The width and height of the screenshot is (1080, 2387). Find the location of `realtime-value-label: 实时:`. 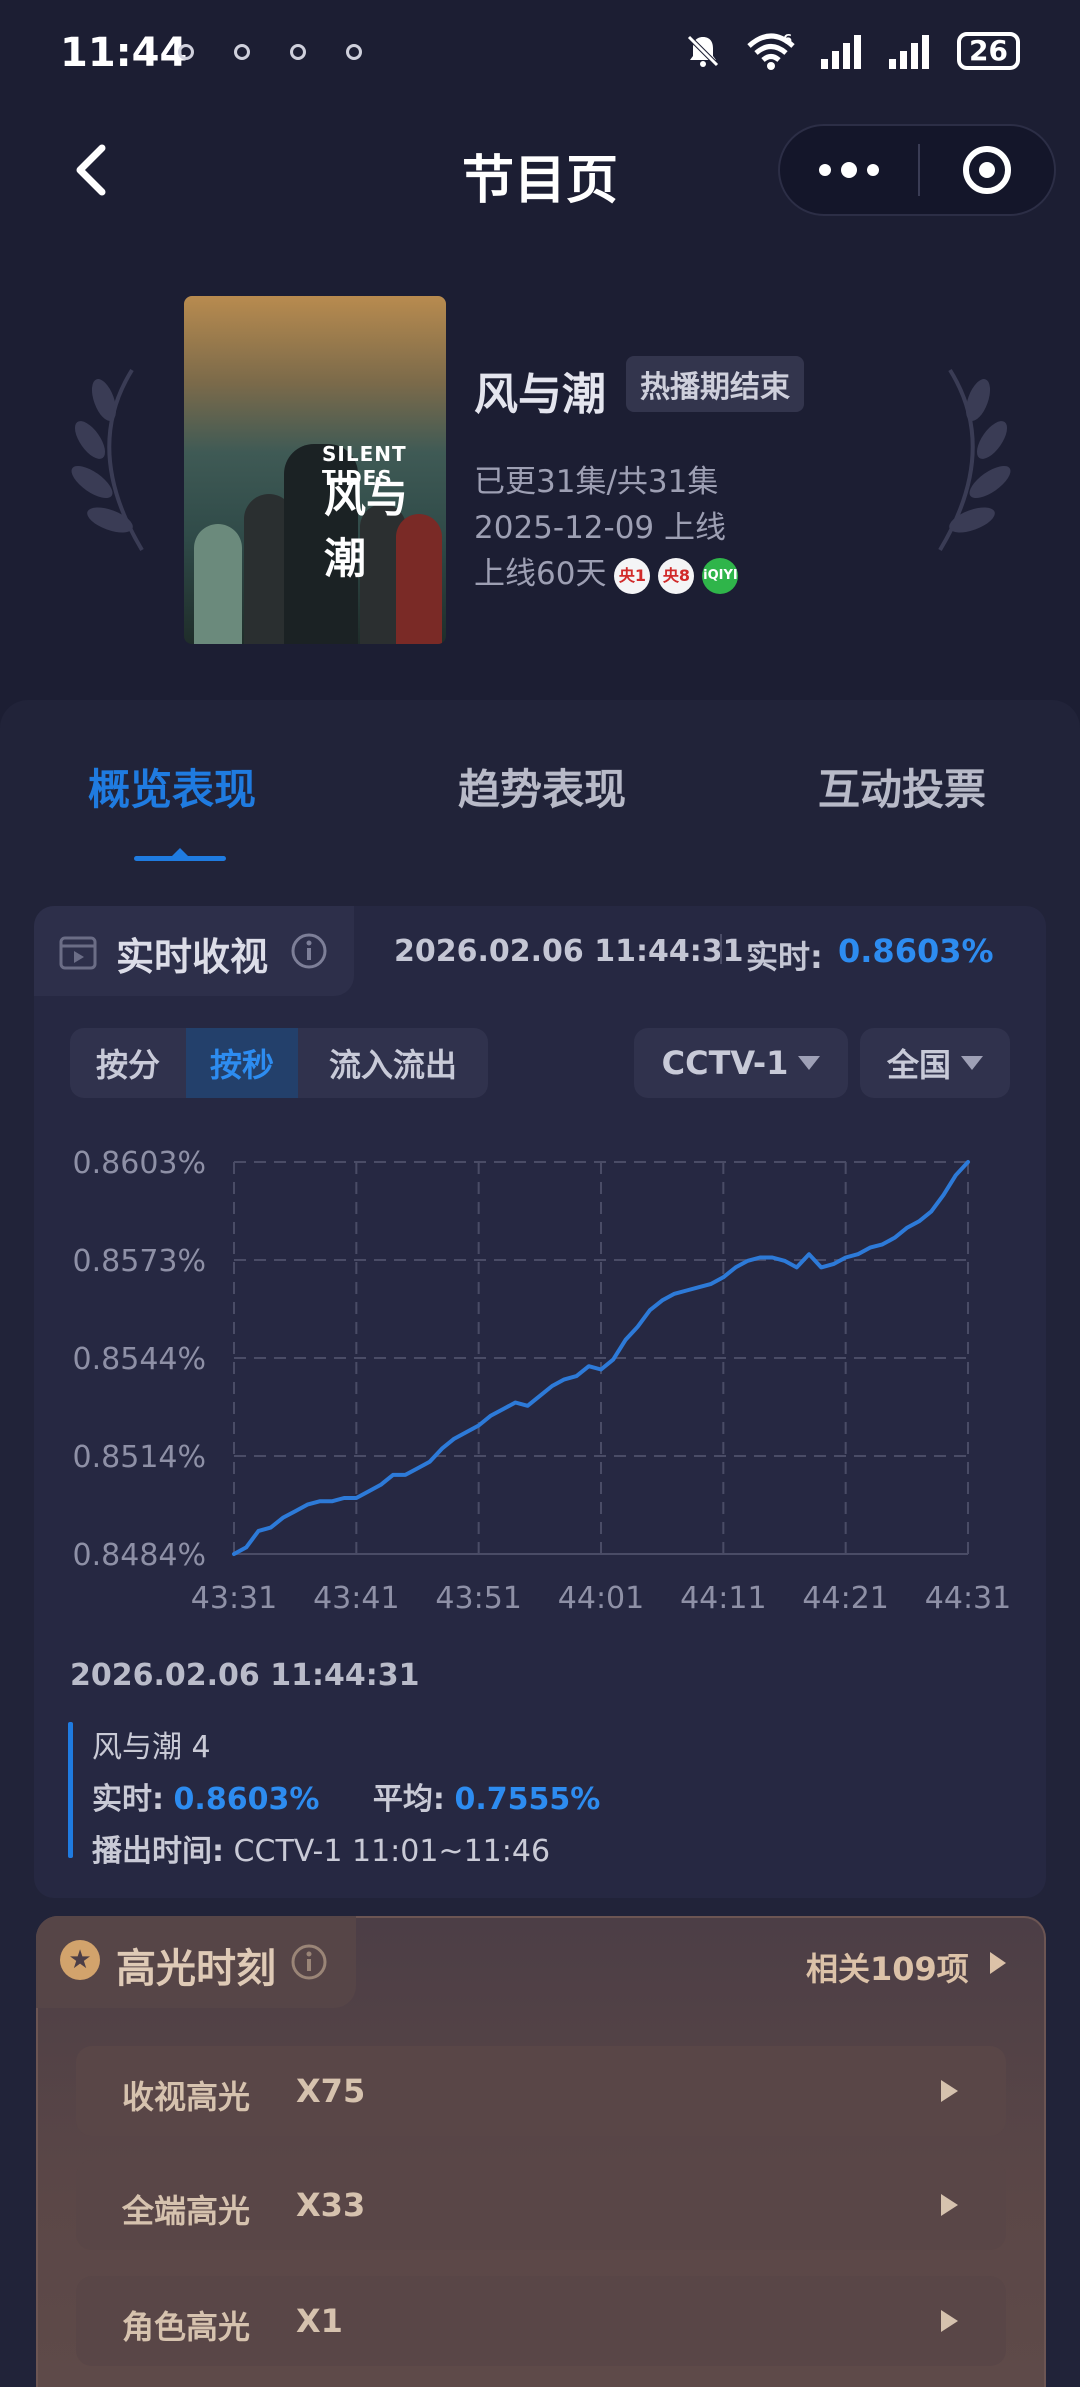

realtime-value-label: 实时: is located at coordinates (784, 957).